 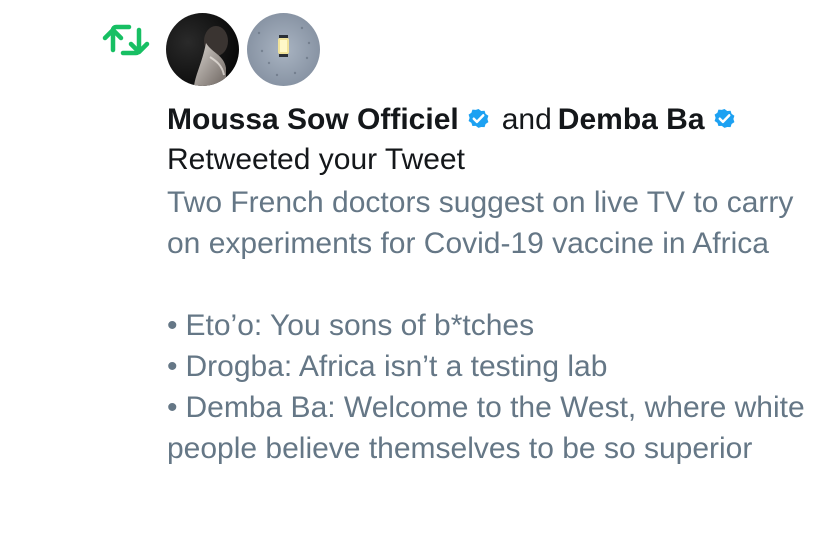 What do you see at coordinates (396, 366) in the screenshot?
I see `tweet-bullet-text: Drogba: Africa isn’t a testing lab` at bounding box center [396, 366].